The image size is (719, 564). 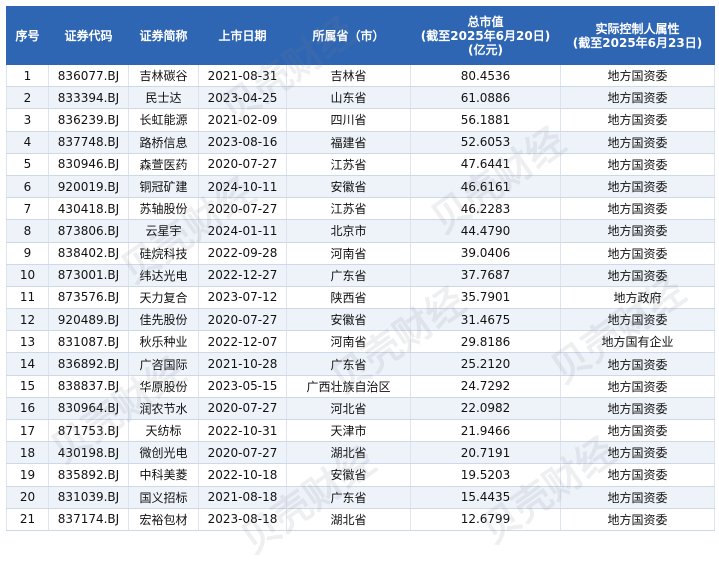 What do you see at coordinates (163, 364) in the screenshot?
I see `cell-name: 广咨国际` at bounding box center [163, 364].